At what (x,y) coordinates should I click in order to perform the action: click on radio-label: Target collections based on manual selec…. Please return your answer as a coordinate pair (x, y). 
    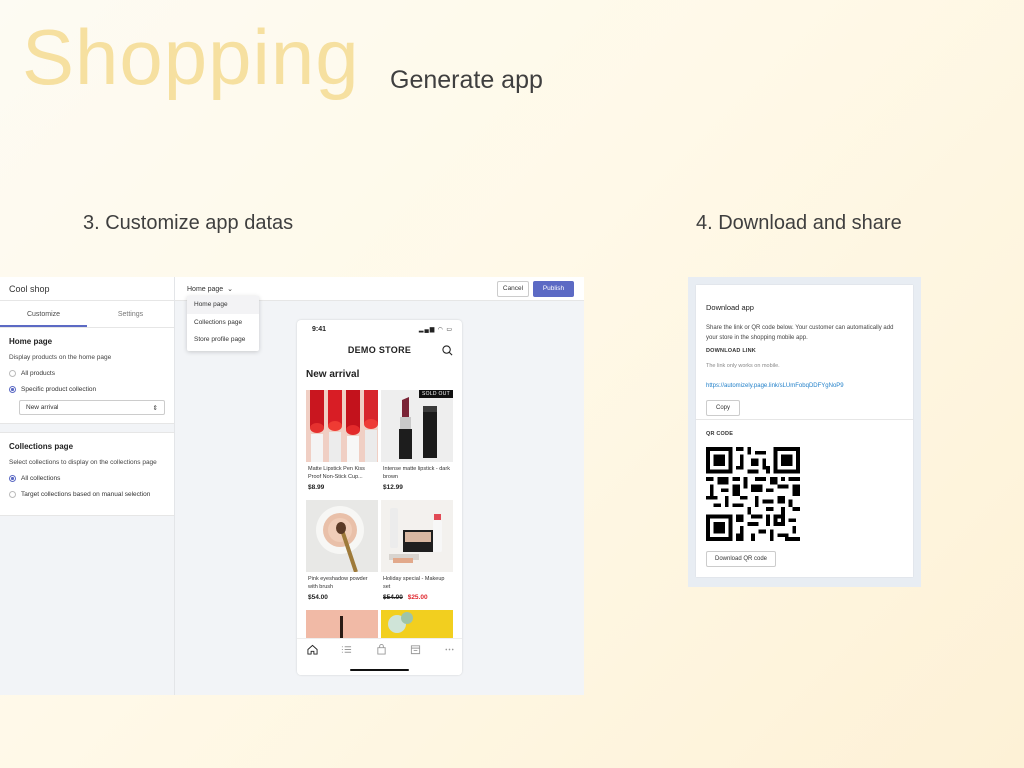
    Looking at the image, I should click on (86, 494).